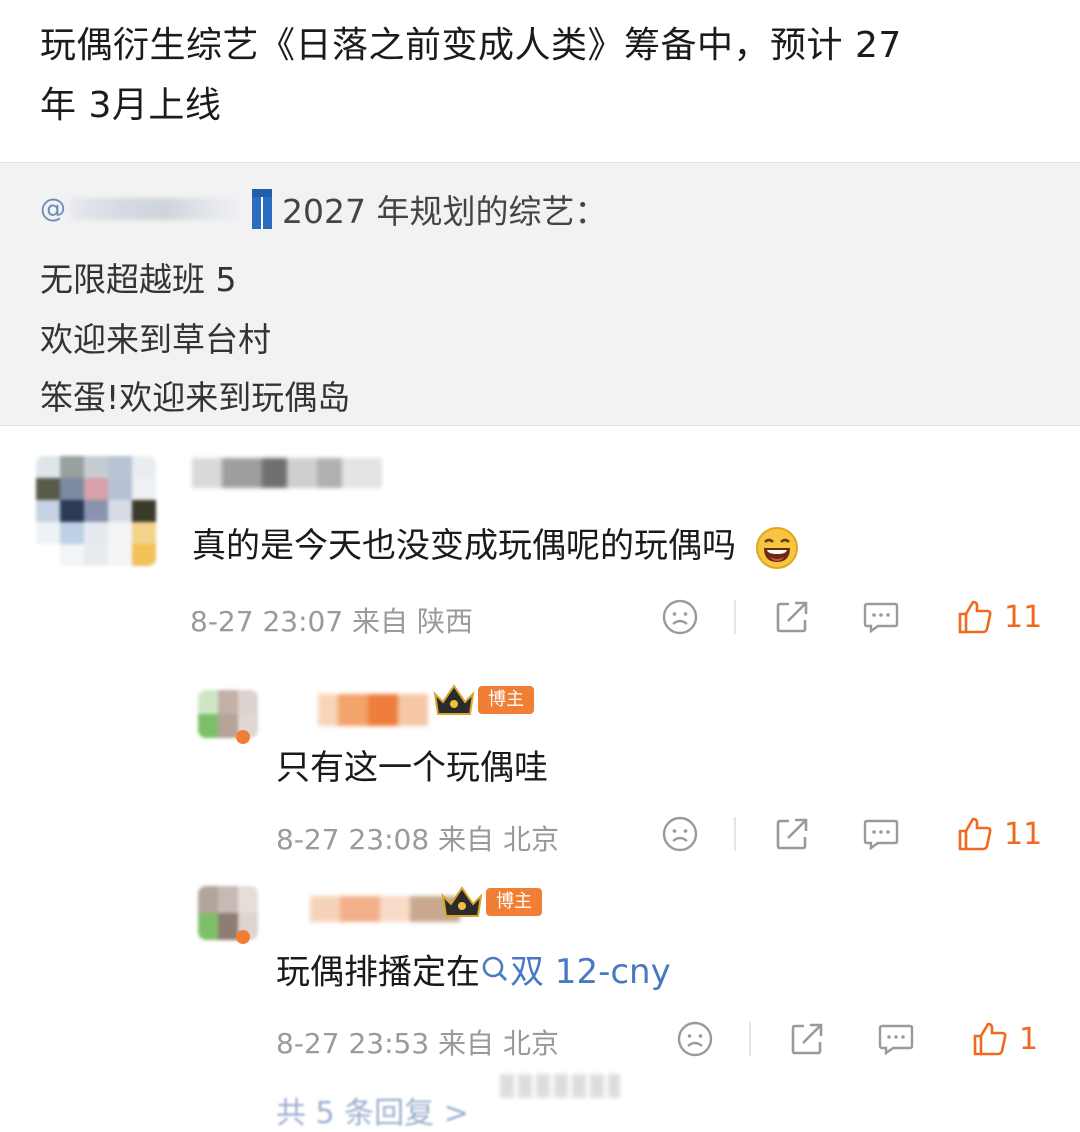 This screenshot has width=1080, height=1132. What do you see at coordinates (417, 1043) in the screenshot?
I see `reply-meta: 8-27 23:53 来自 北京` at bounding box center [417, 1043].